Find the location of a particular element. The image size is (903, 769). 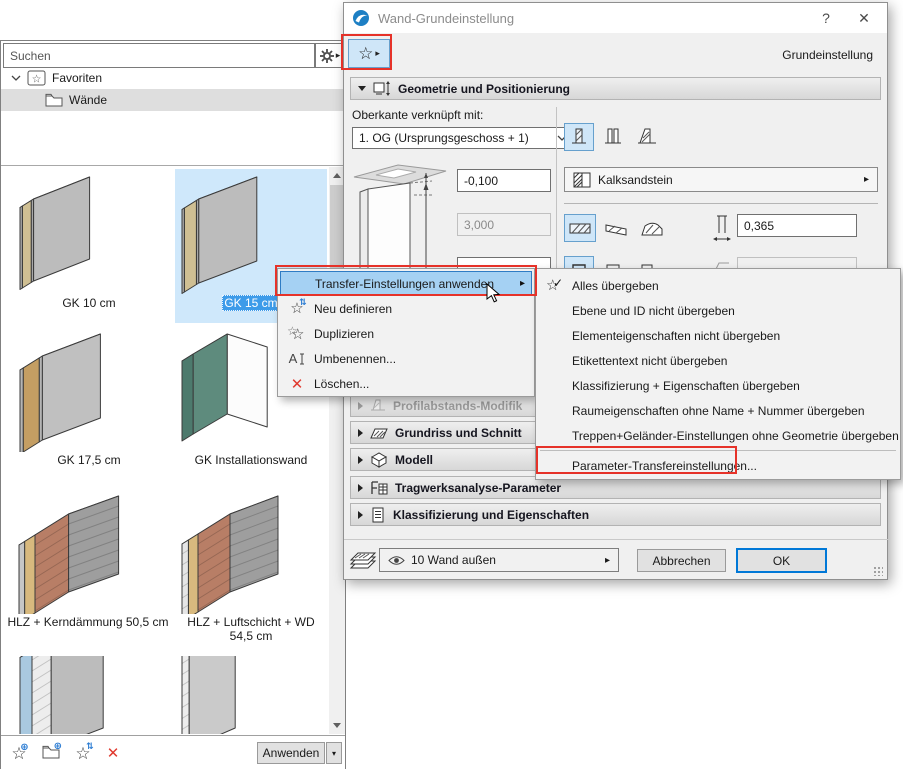

wall-method-double-button is located at coordinates (613, 137).